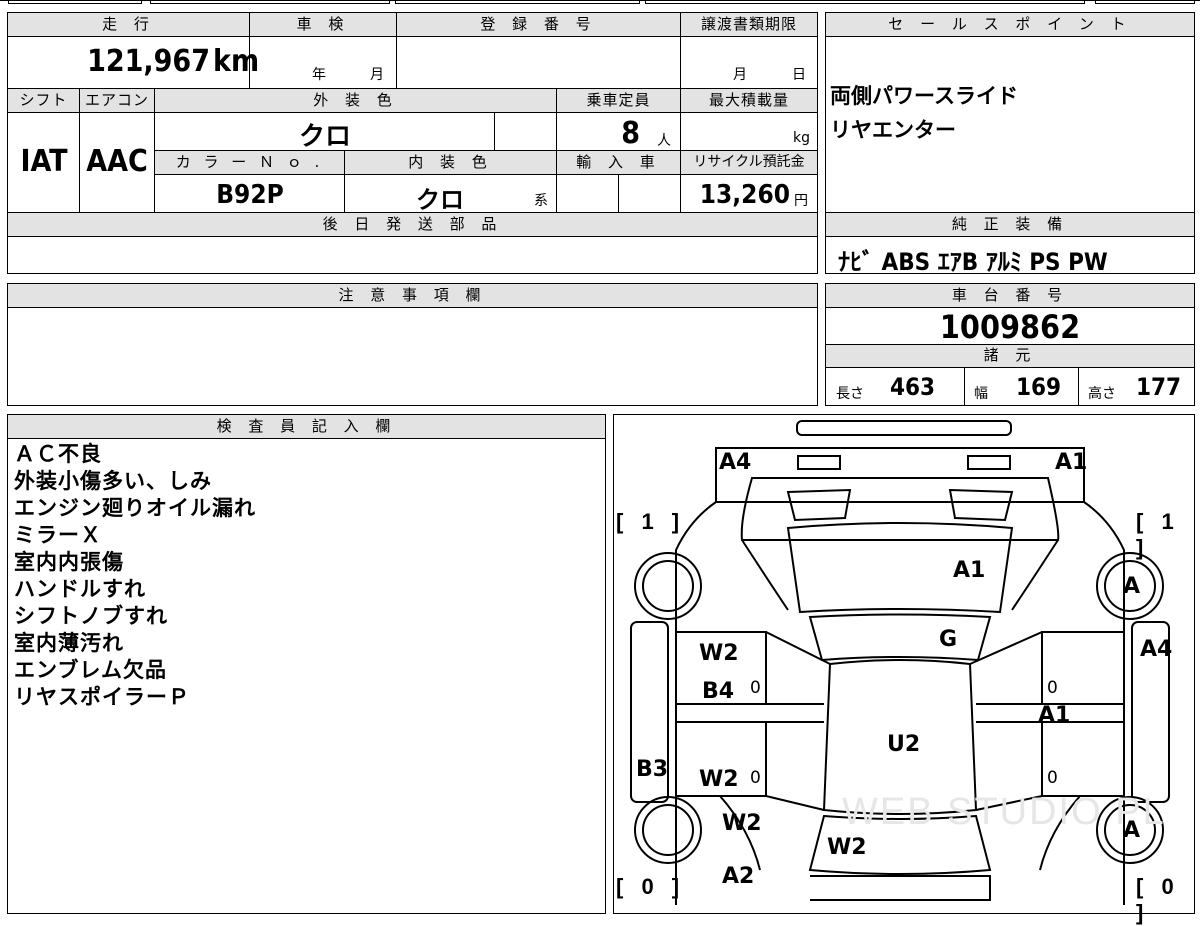 The width and height of the screenshot is (1200, 926). What do you see at coordinates (893, 130) in the screenshot?
I see `sales-point-line-2: リヤエンター` at bounding box center [893, 130].